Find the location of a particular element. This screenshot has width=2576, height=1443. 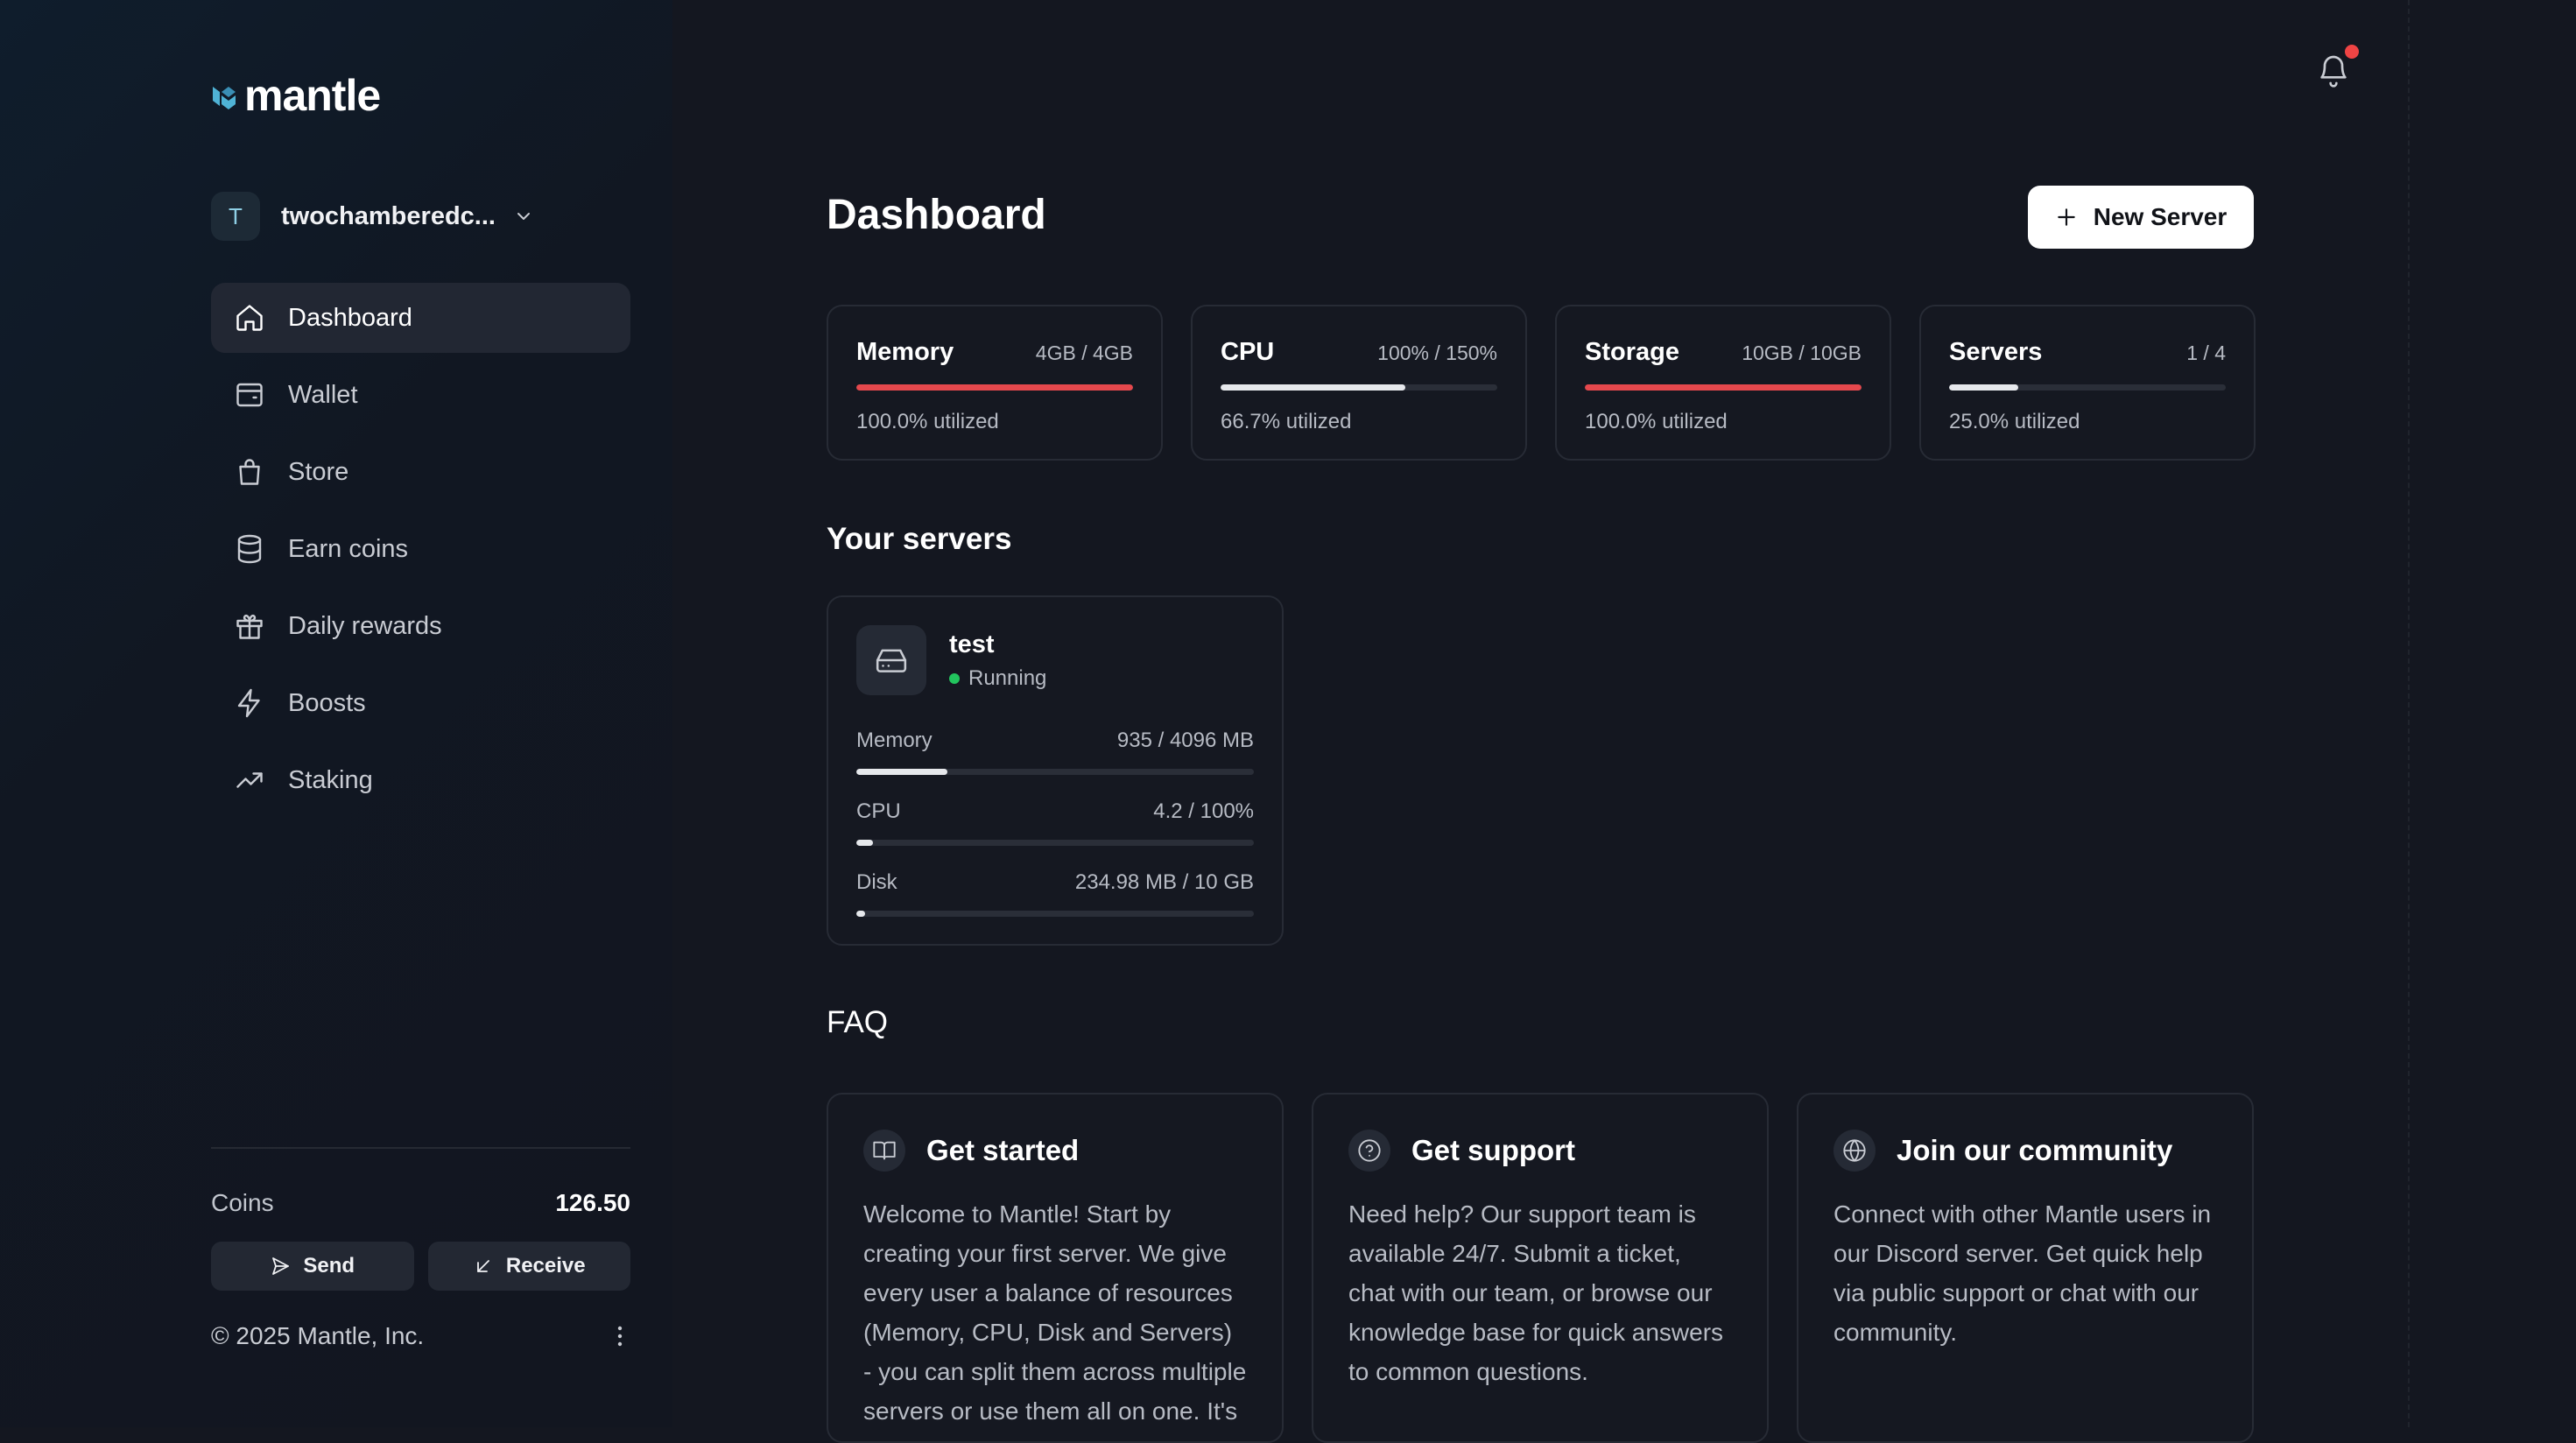

help-circle-icon is located at coordinates (1369, 1150).